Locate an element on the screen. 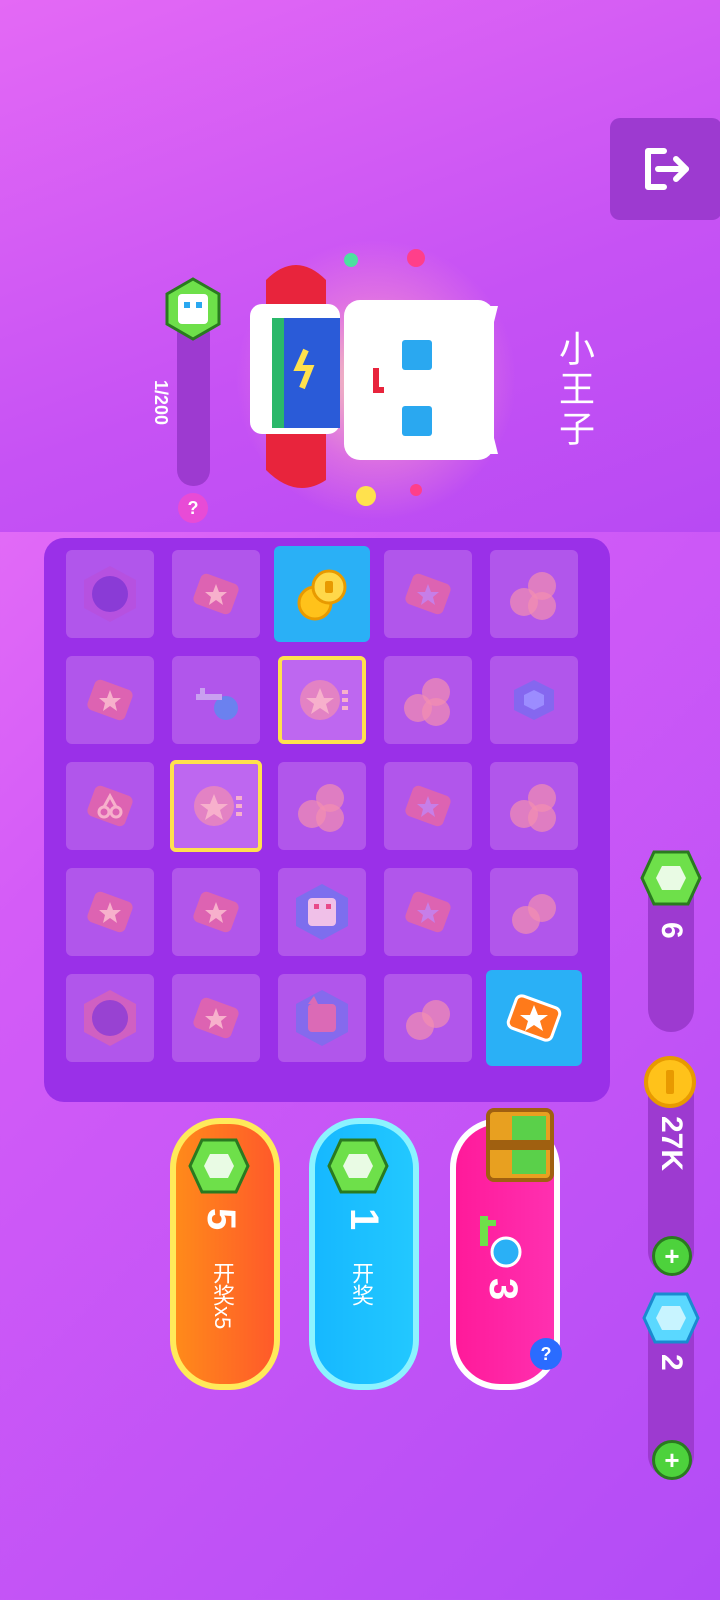  board-cell-key is located at coordinates (216, 700).